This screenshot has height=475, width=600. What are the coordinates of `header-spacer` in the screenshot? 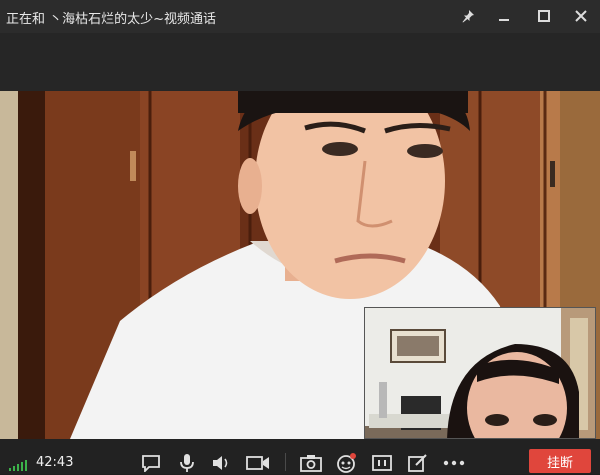 It's located at (300, 62).